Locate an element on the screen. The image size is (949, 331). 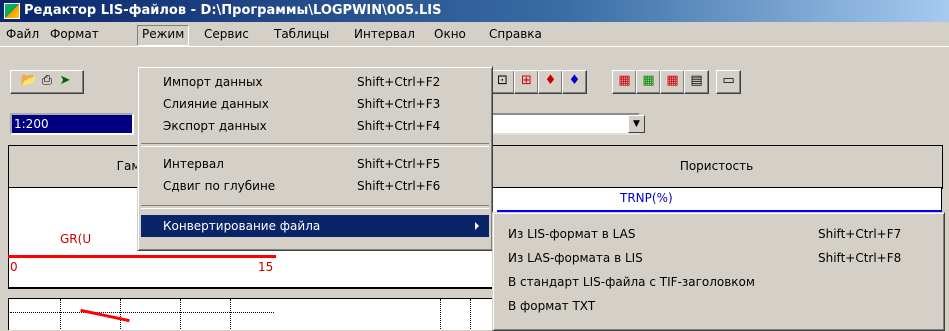
grid-icon: ▤ is located at coordinates (696, 82).